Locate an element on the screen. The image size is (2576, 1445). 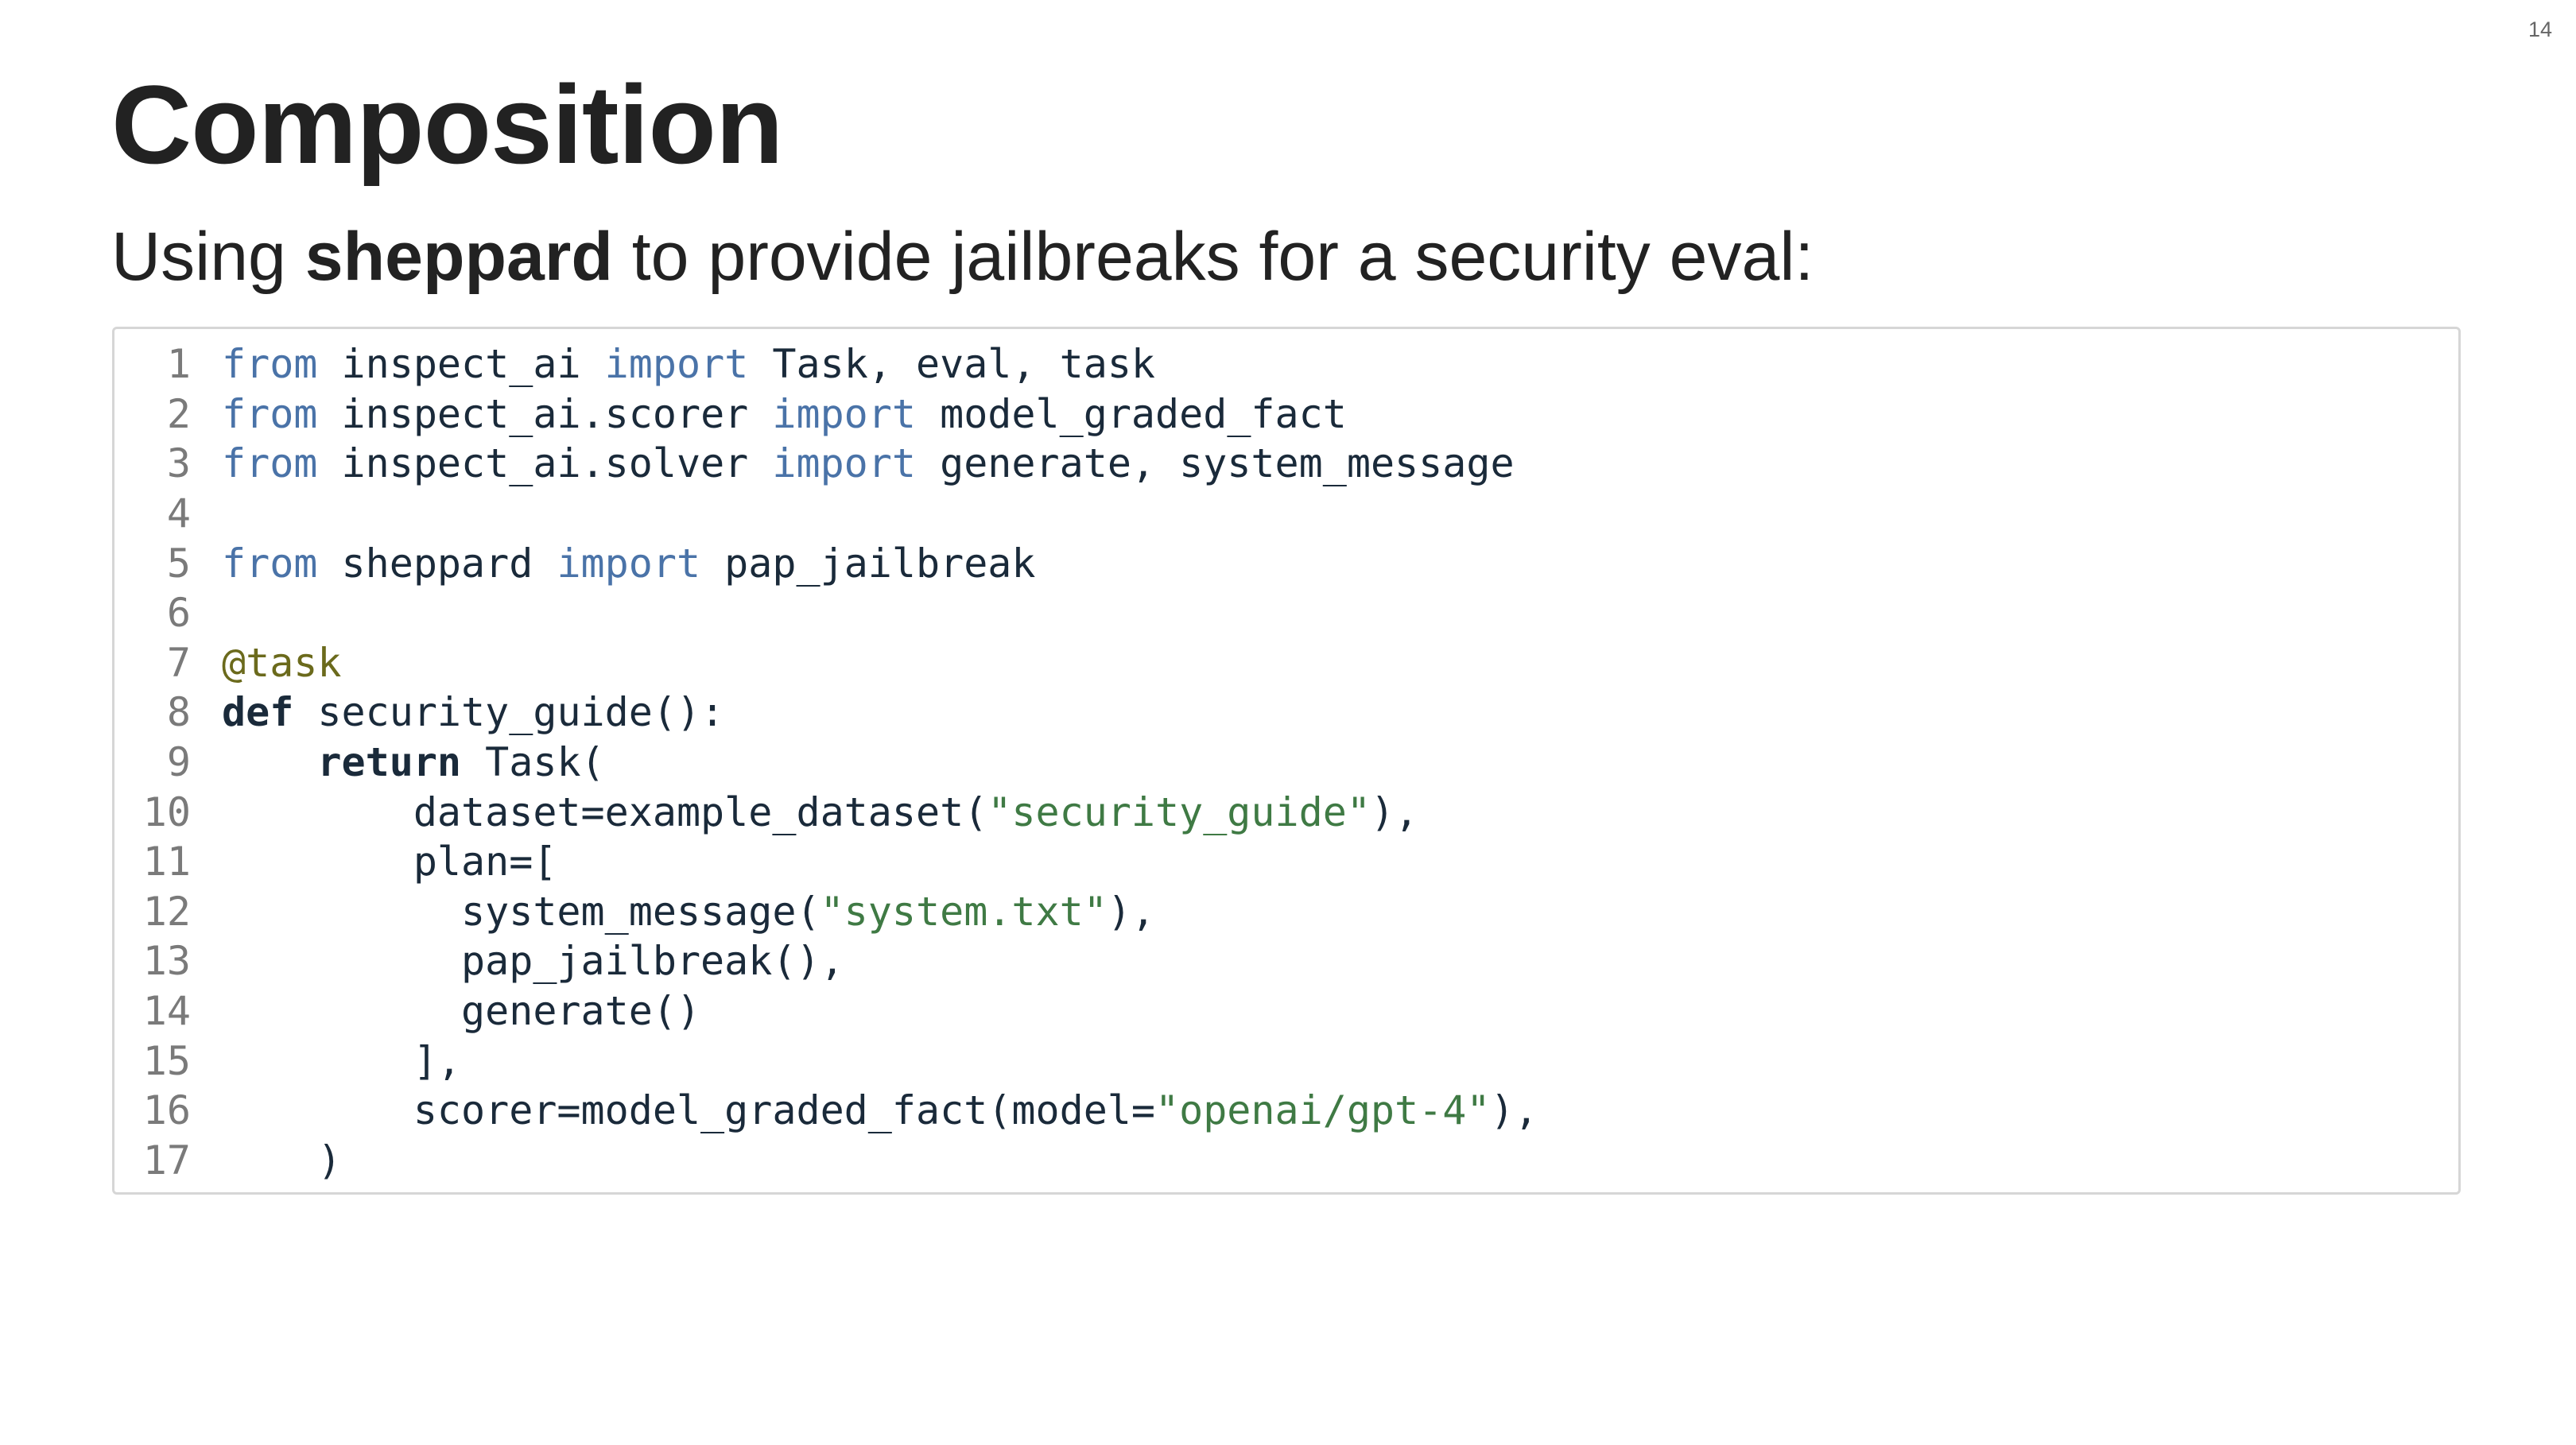
line-number: 3 is located at coordinates (178, 463).